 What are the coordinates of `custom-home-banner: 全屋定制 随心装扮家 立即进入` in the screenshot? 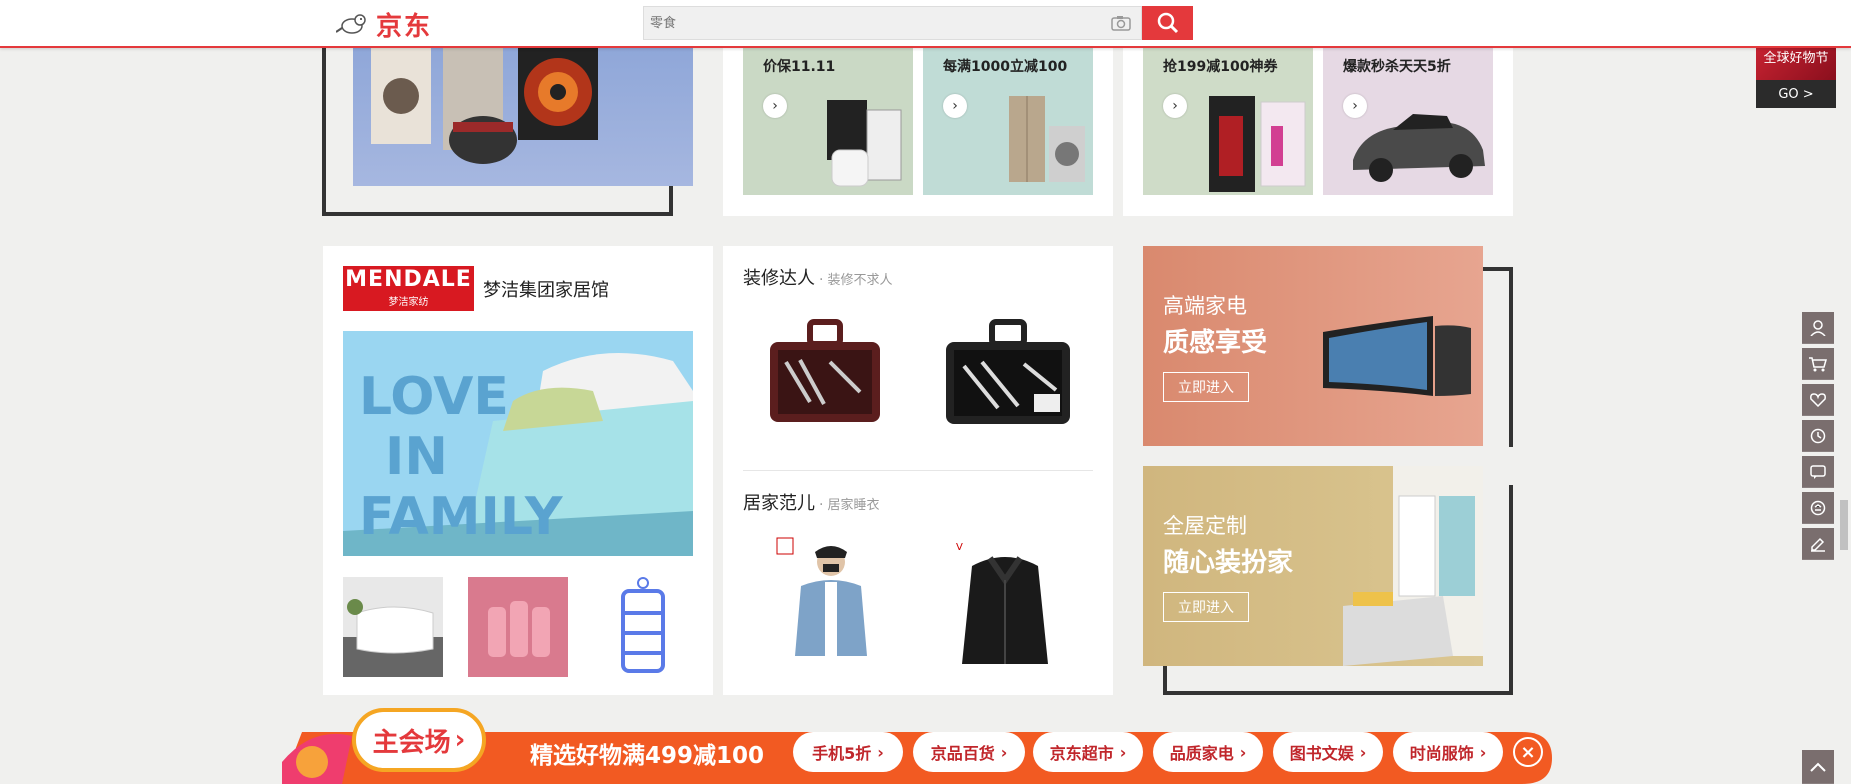 It's located at (1313, 566).